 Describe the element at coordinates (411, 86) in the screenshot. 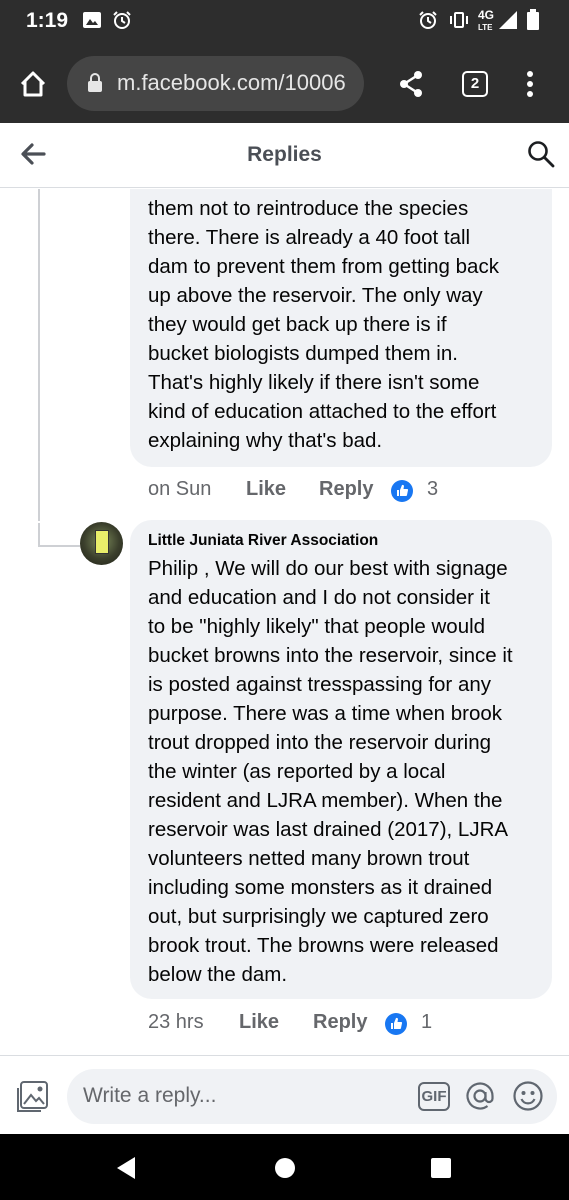

I see `share-icon` at that location.